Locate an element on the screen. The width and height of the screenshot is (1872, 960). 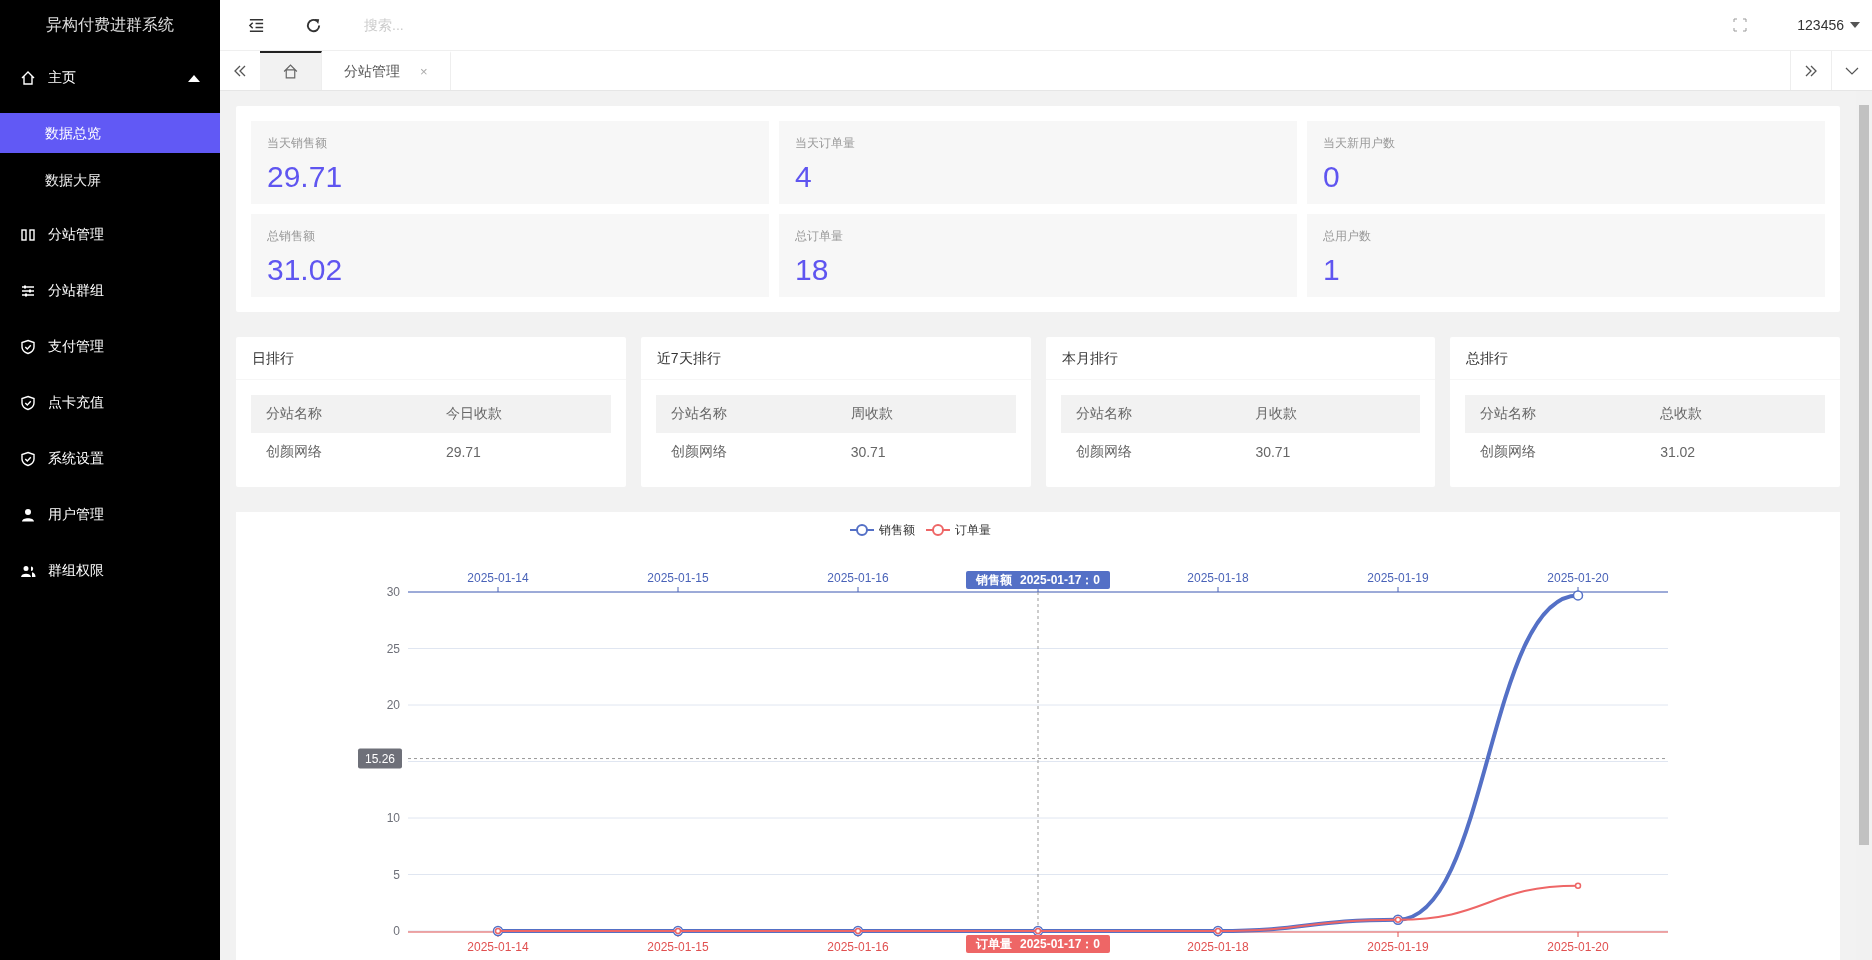
tab-label: 分站管理 is located at coordinates (372, 71).